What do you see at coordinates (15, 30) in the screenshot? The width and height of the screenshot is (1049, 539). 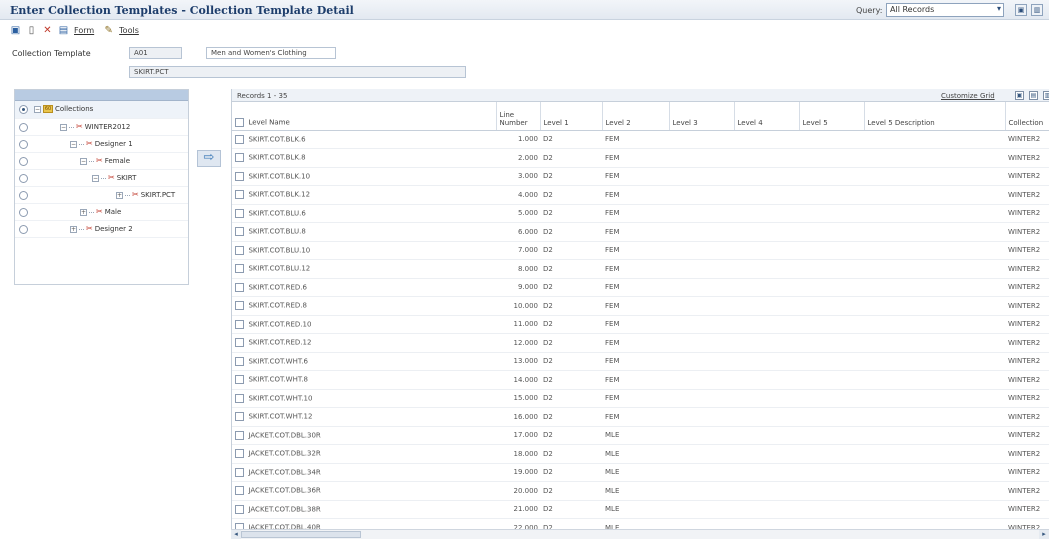 I see `save-icon: ▣` at bounding box center [15, 30].